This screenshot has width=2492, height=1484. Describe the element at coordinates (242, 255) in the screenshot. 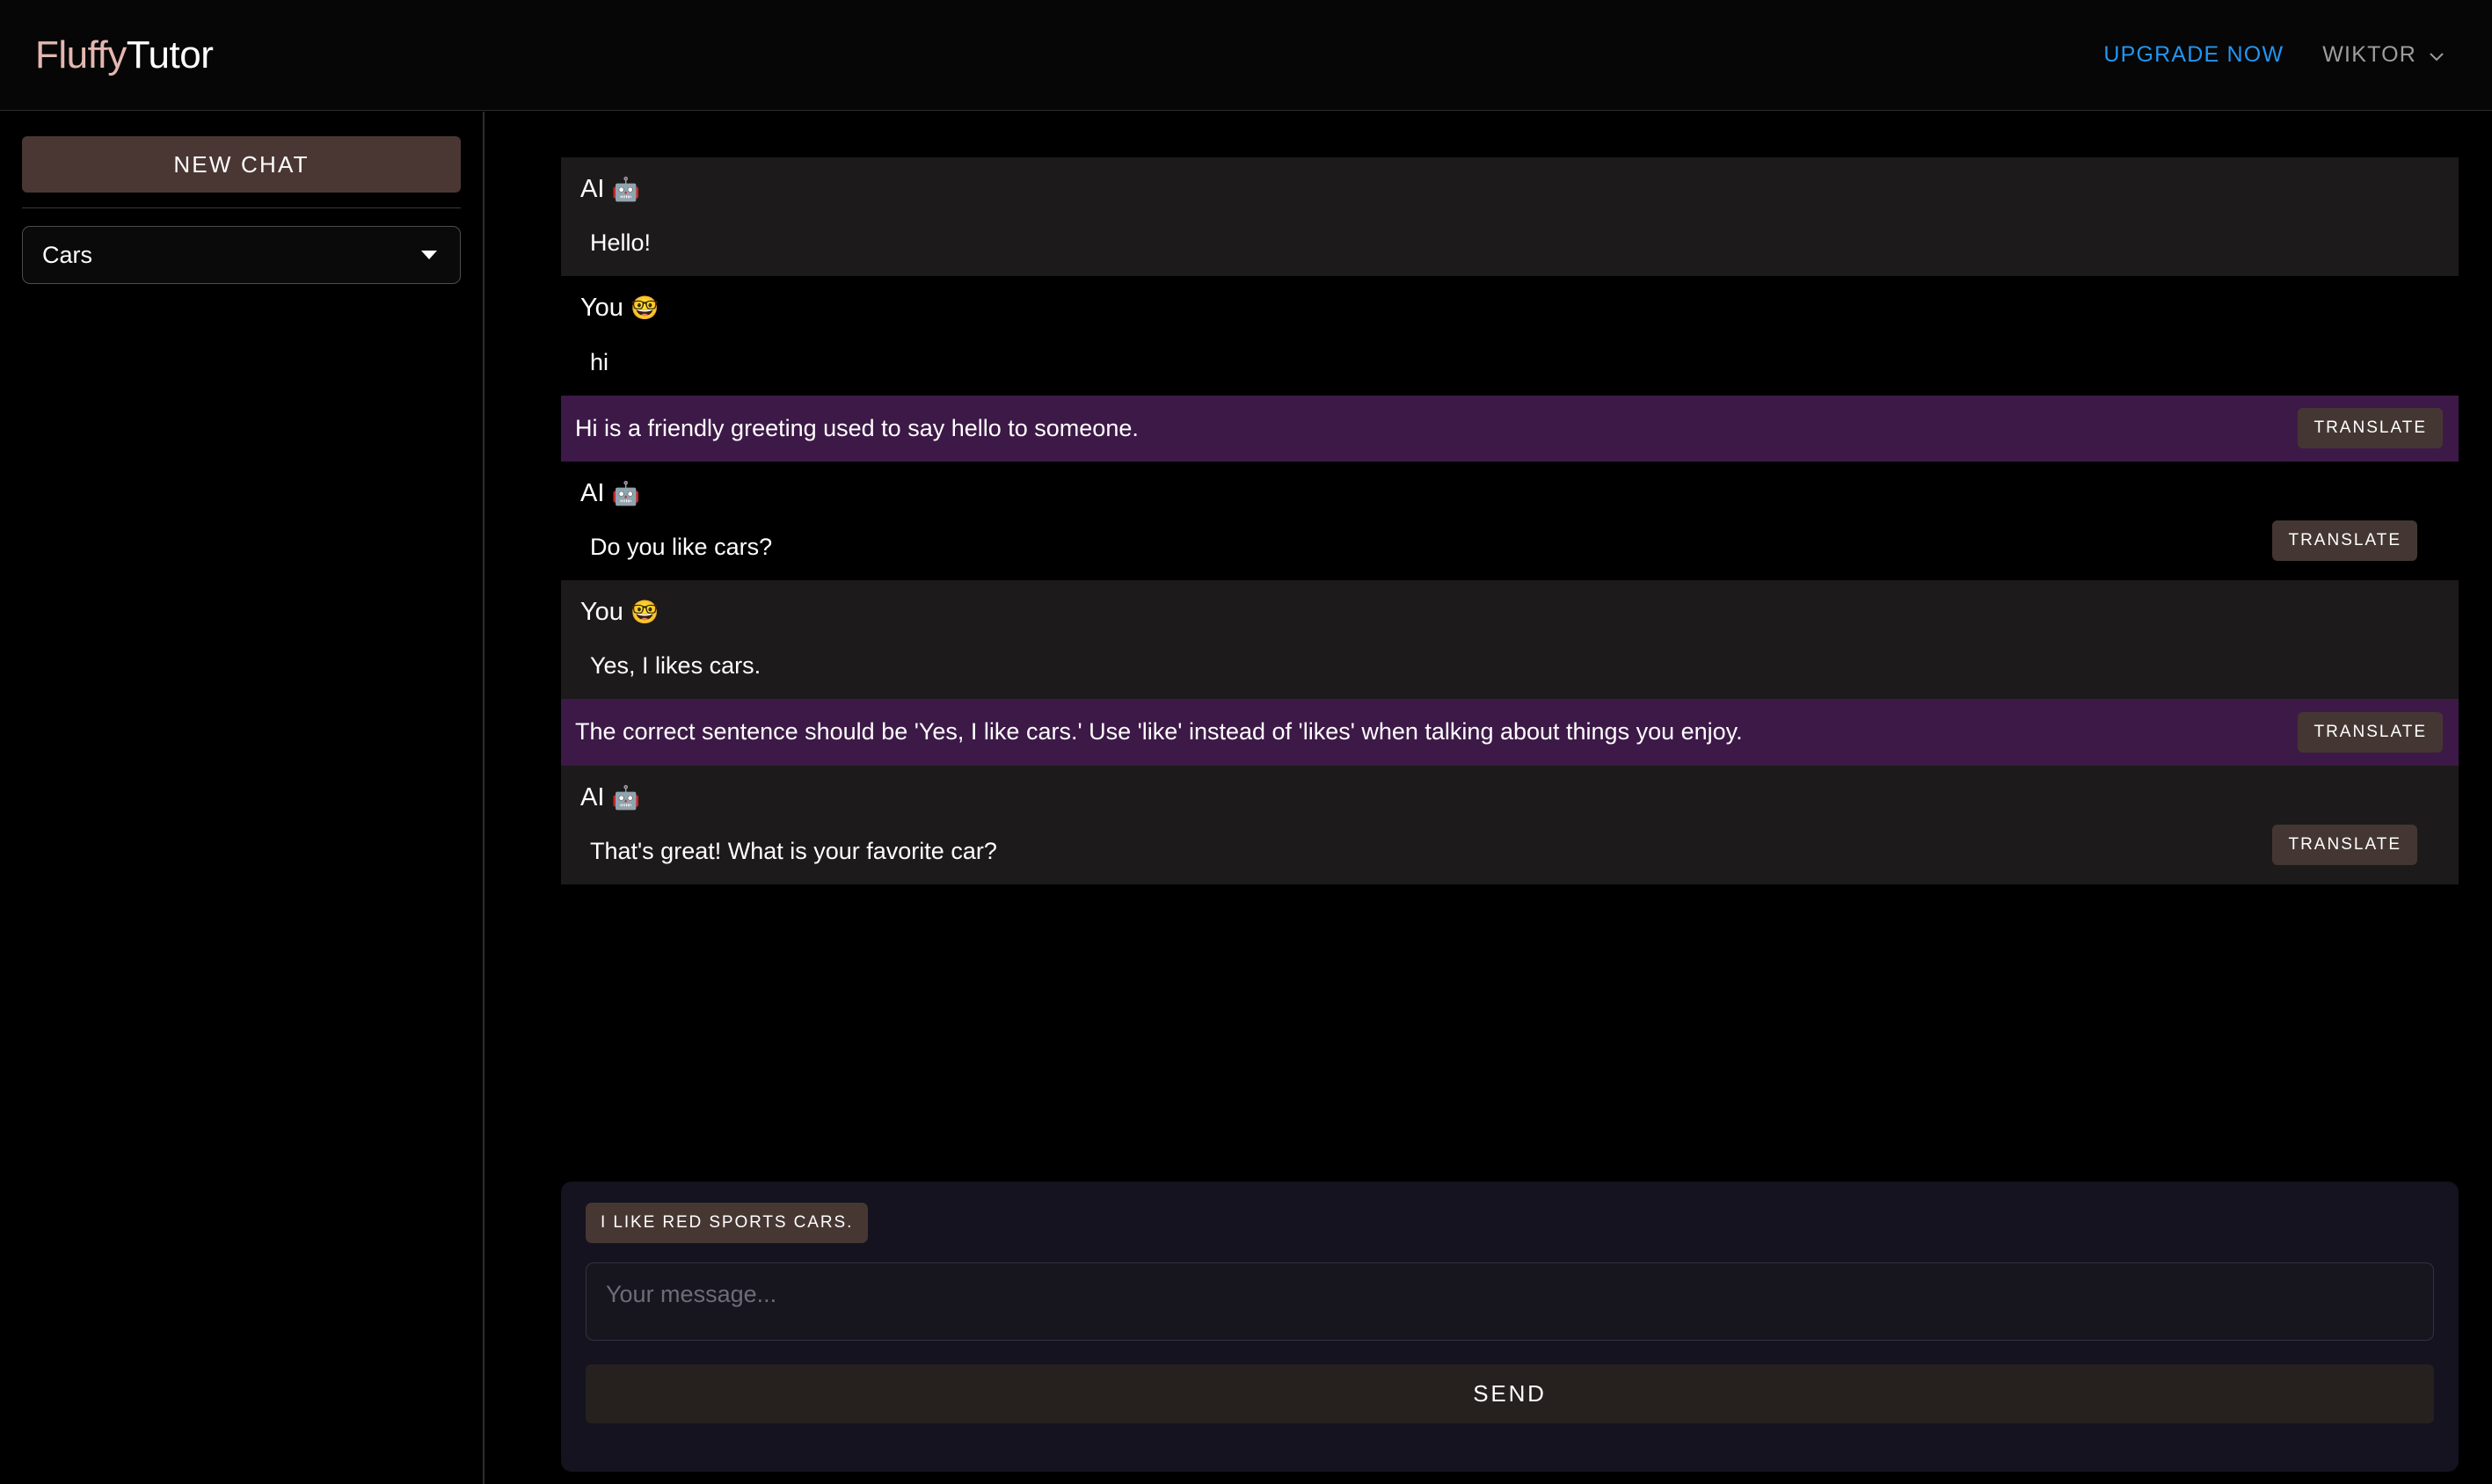

I see `topic-select: Cars` at that location.